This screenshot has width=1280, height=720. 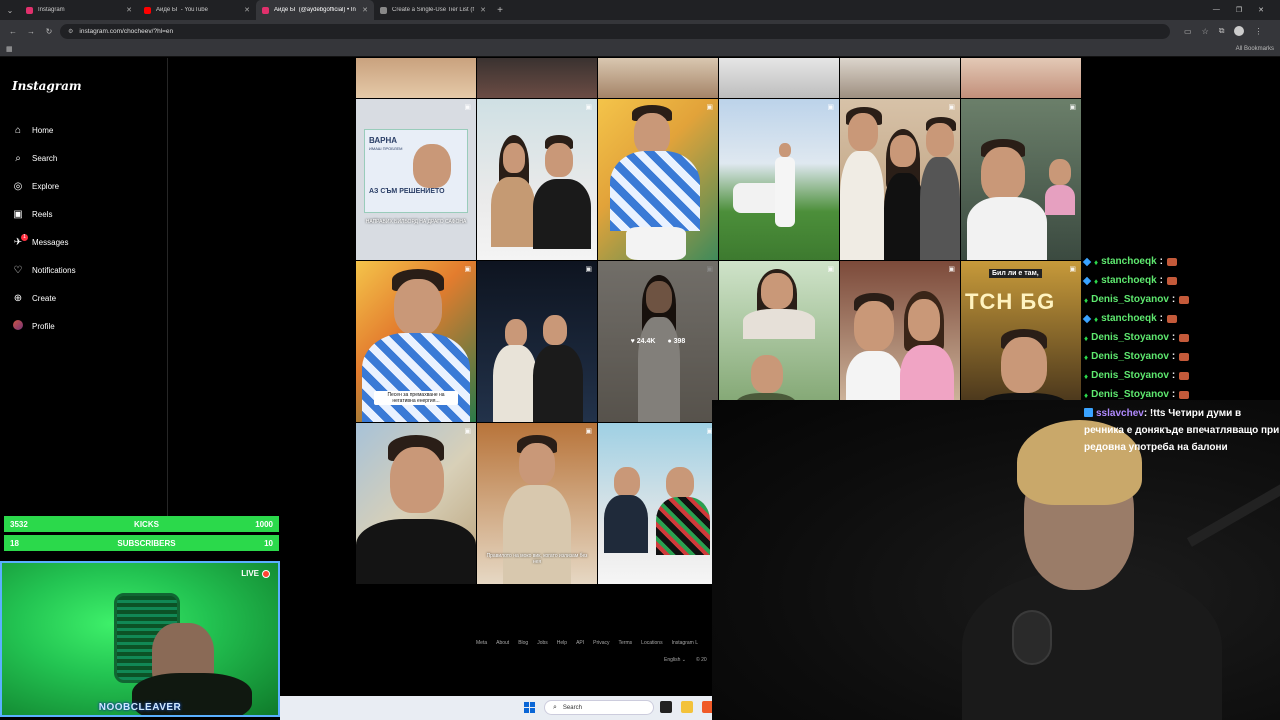 I want to click on profile-icon, so click(x=18, y=326).